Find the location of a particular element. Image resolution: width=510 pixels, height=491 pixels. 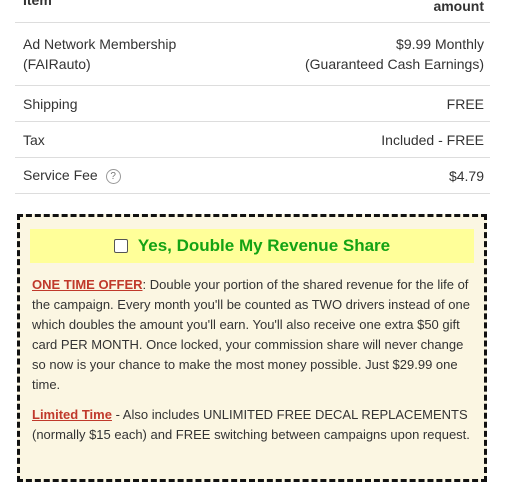

one-time-offer-label: ONE TIME OFFER is located at coordinates (87, 284).